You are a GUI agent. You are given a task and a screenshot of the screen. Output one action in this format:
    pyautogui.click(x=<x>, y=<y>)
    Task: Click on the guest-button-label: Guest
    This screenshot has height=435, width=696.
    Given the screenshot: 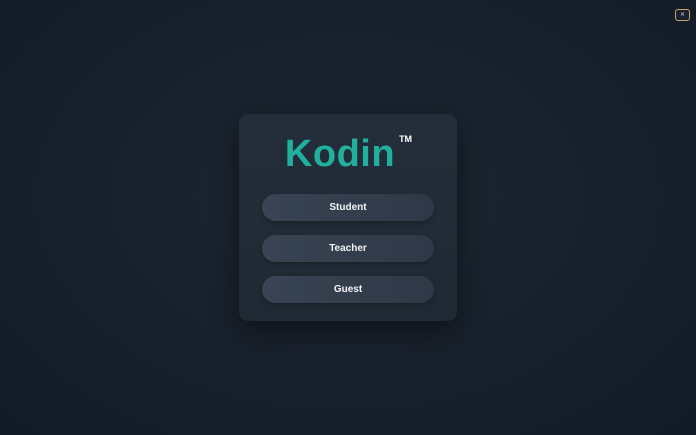 What is the action you would take?
    pyautogui.click(x=348, y=289)
    